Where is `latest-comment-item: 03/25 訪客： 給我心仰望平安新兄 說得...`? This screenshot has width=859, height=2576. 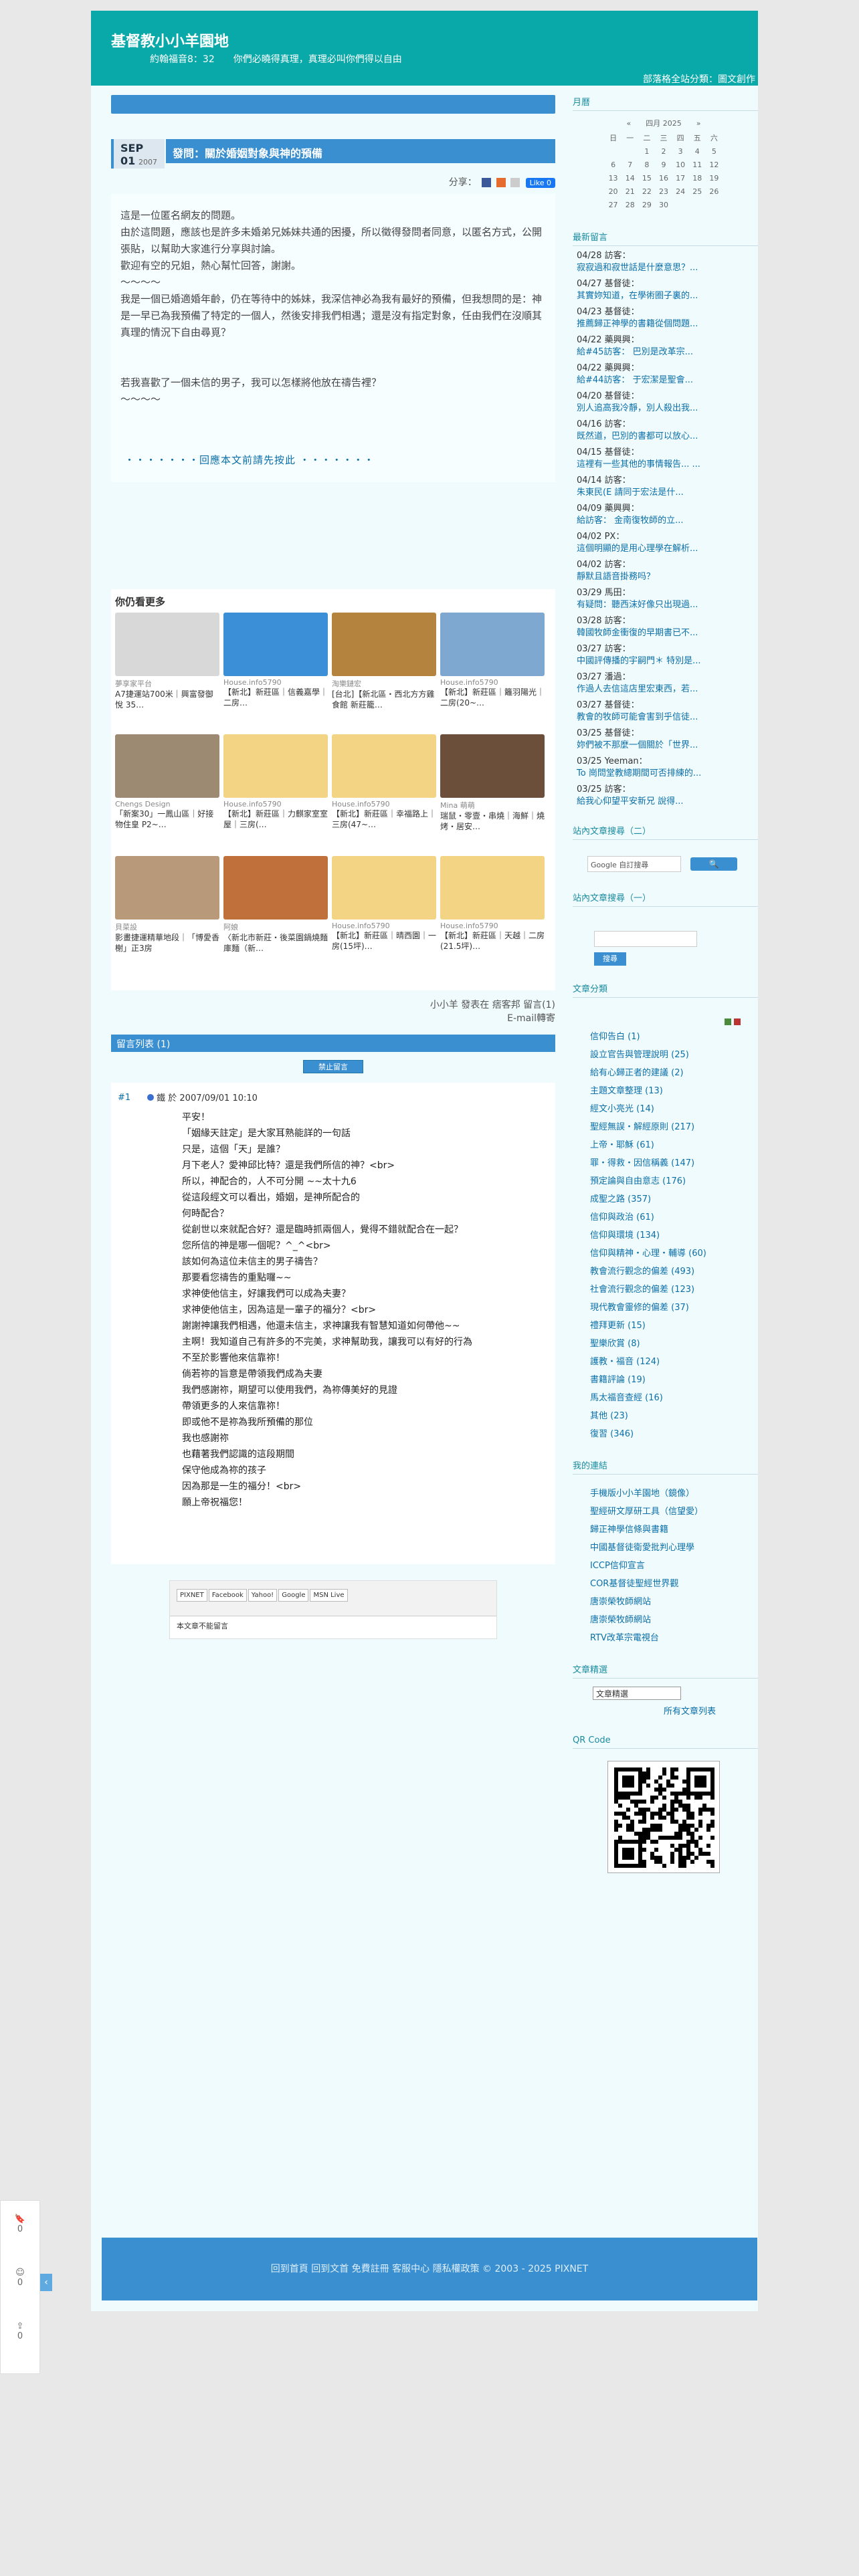
latest-comment-item: 03/25 訪客： 給我心仰望平安新兄 說得... is located at coordinates (666, 794).